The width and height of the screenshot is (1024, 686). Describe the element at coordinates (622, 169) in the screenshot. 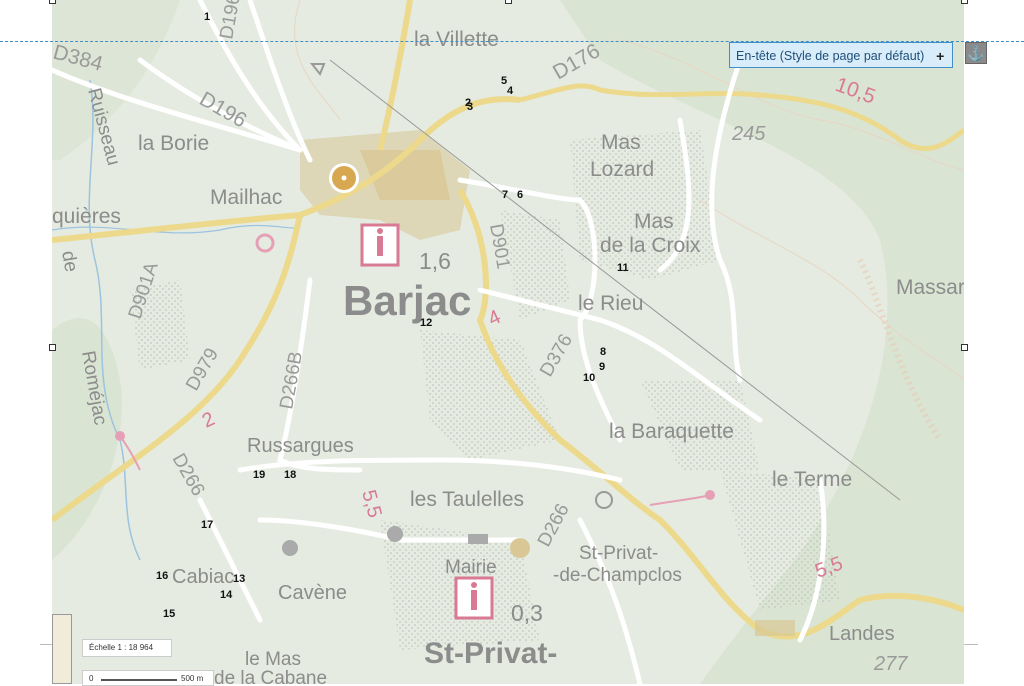

I see `place-mas-lozard-2: Lozard` at that location.